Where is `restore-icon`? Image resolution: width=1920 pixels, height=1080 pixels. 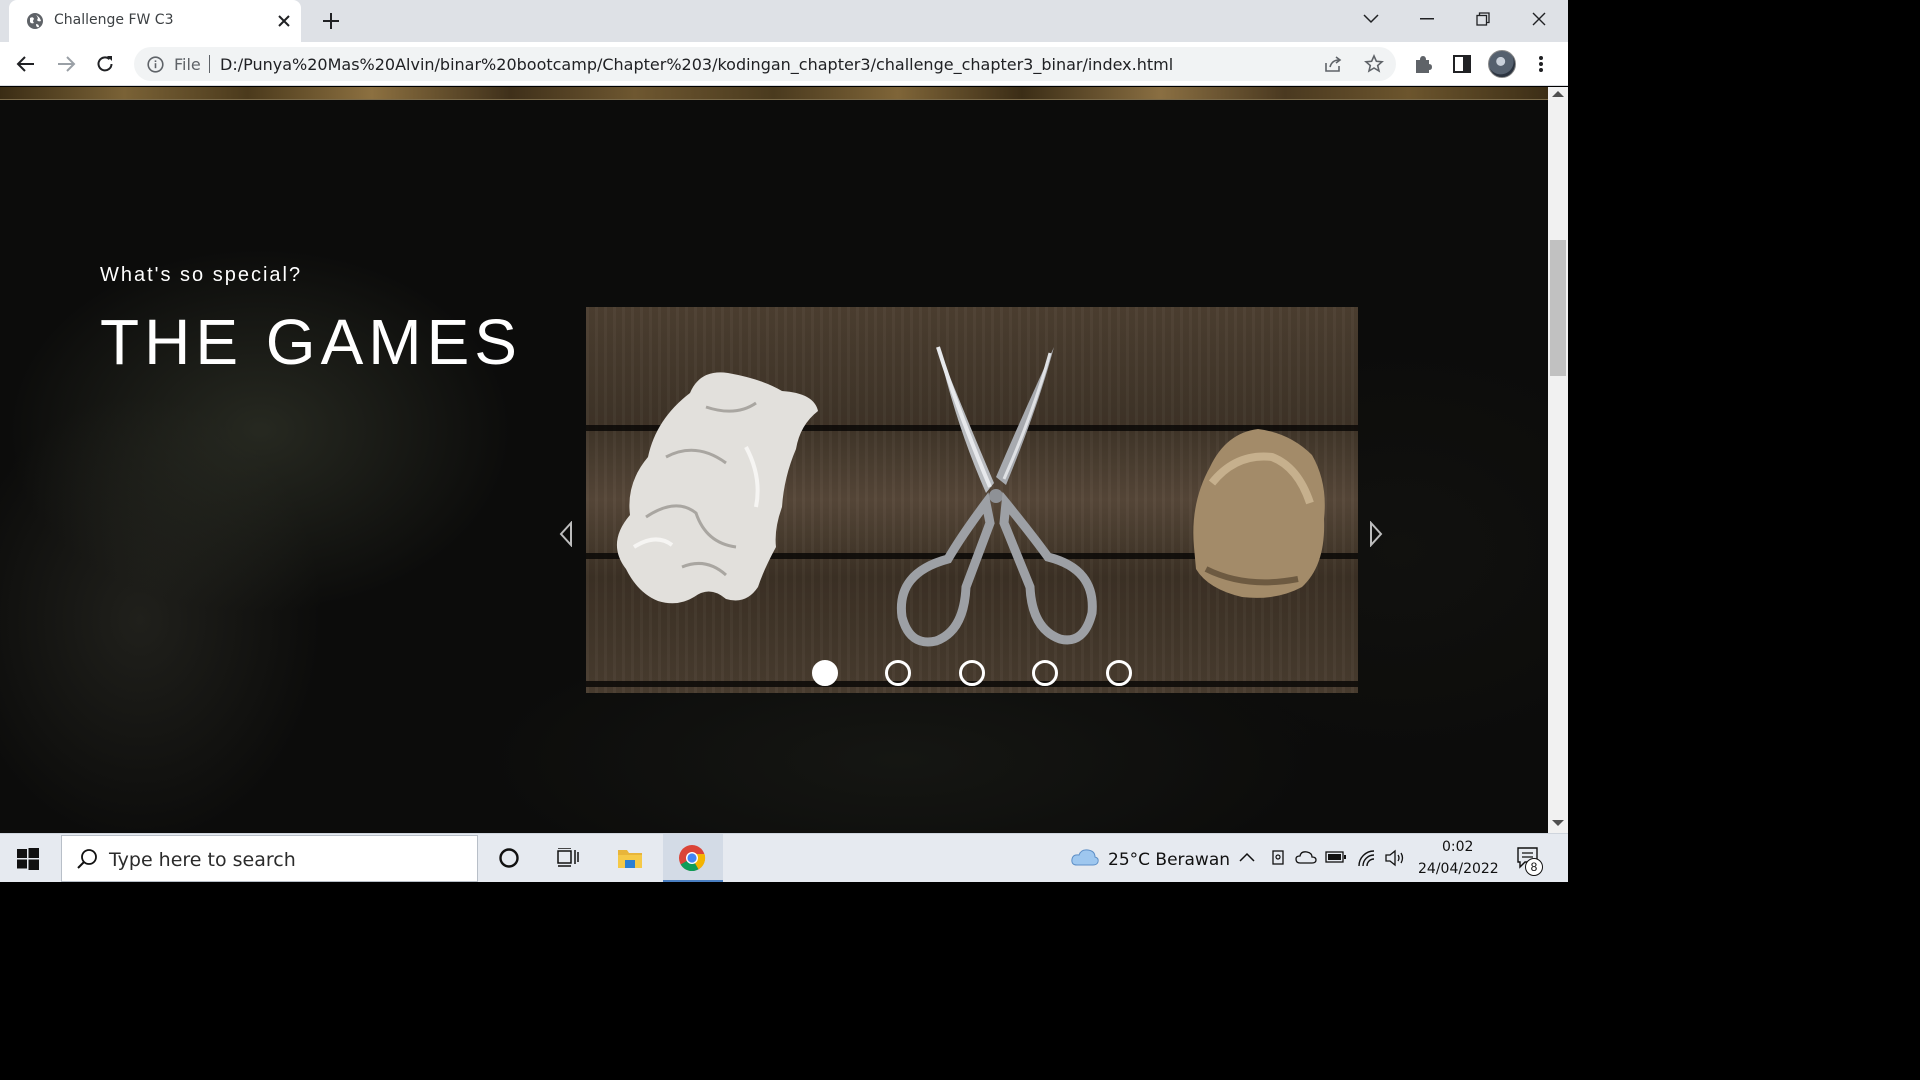 restore-icon is located at coordinates (1483, 19).